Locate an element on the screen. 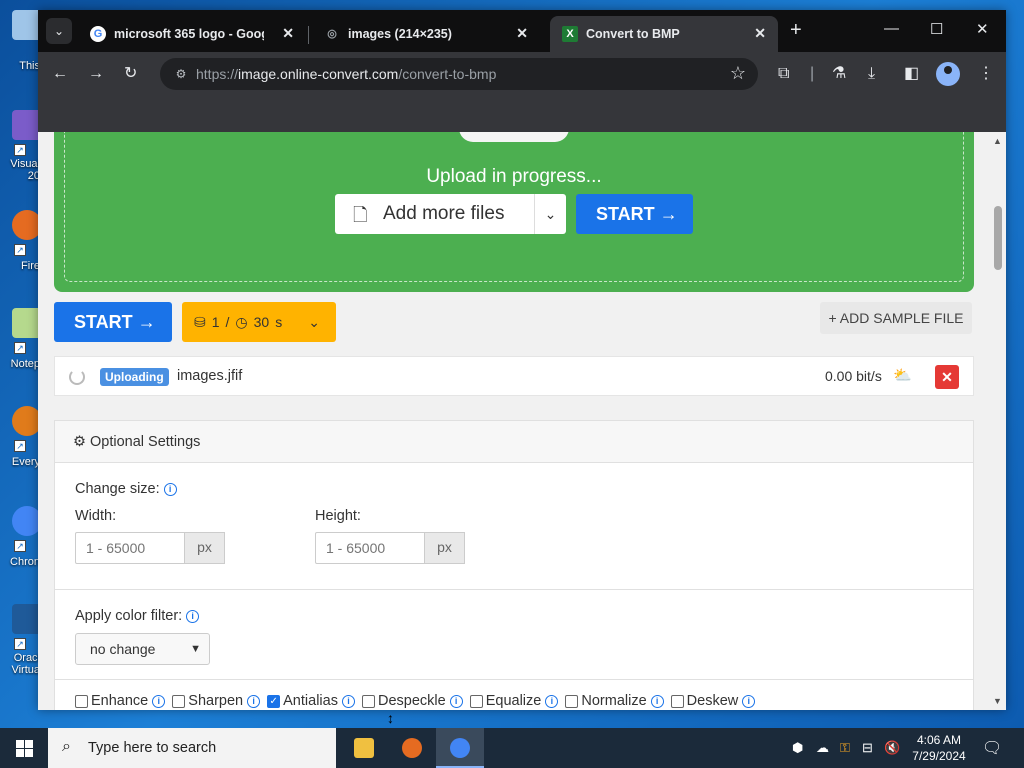  optional-settings-title: Optional Settings is located at coordinates (145, 442).